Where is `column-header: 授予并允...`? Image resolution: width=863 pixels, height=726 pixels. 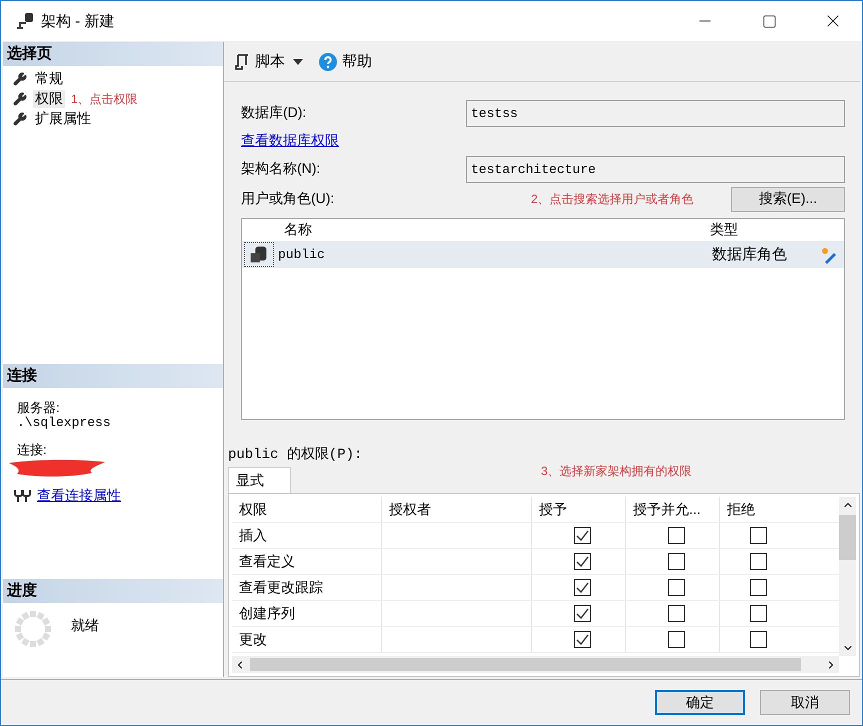
column-header: 授予并允... is located at coordinates (667, 509).